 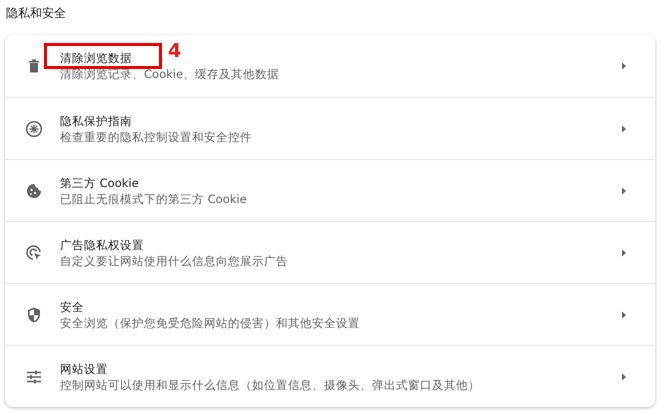 What do you see at coordinates (174, 260) in the screenshot?
I see `row-description: 自定义要让网站使用什么信息向您展示广告` at bounding box center [174, 260].